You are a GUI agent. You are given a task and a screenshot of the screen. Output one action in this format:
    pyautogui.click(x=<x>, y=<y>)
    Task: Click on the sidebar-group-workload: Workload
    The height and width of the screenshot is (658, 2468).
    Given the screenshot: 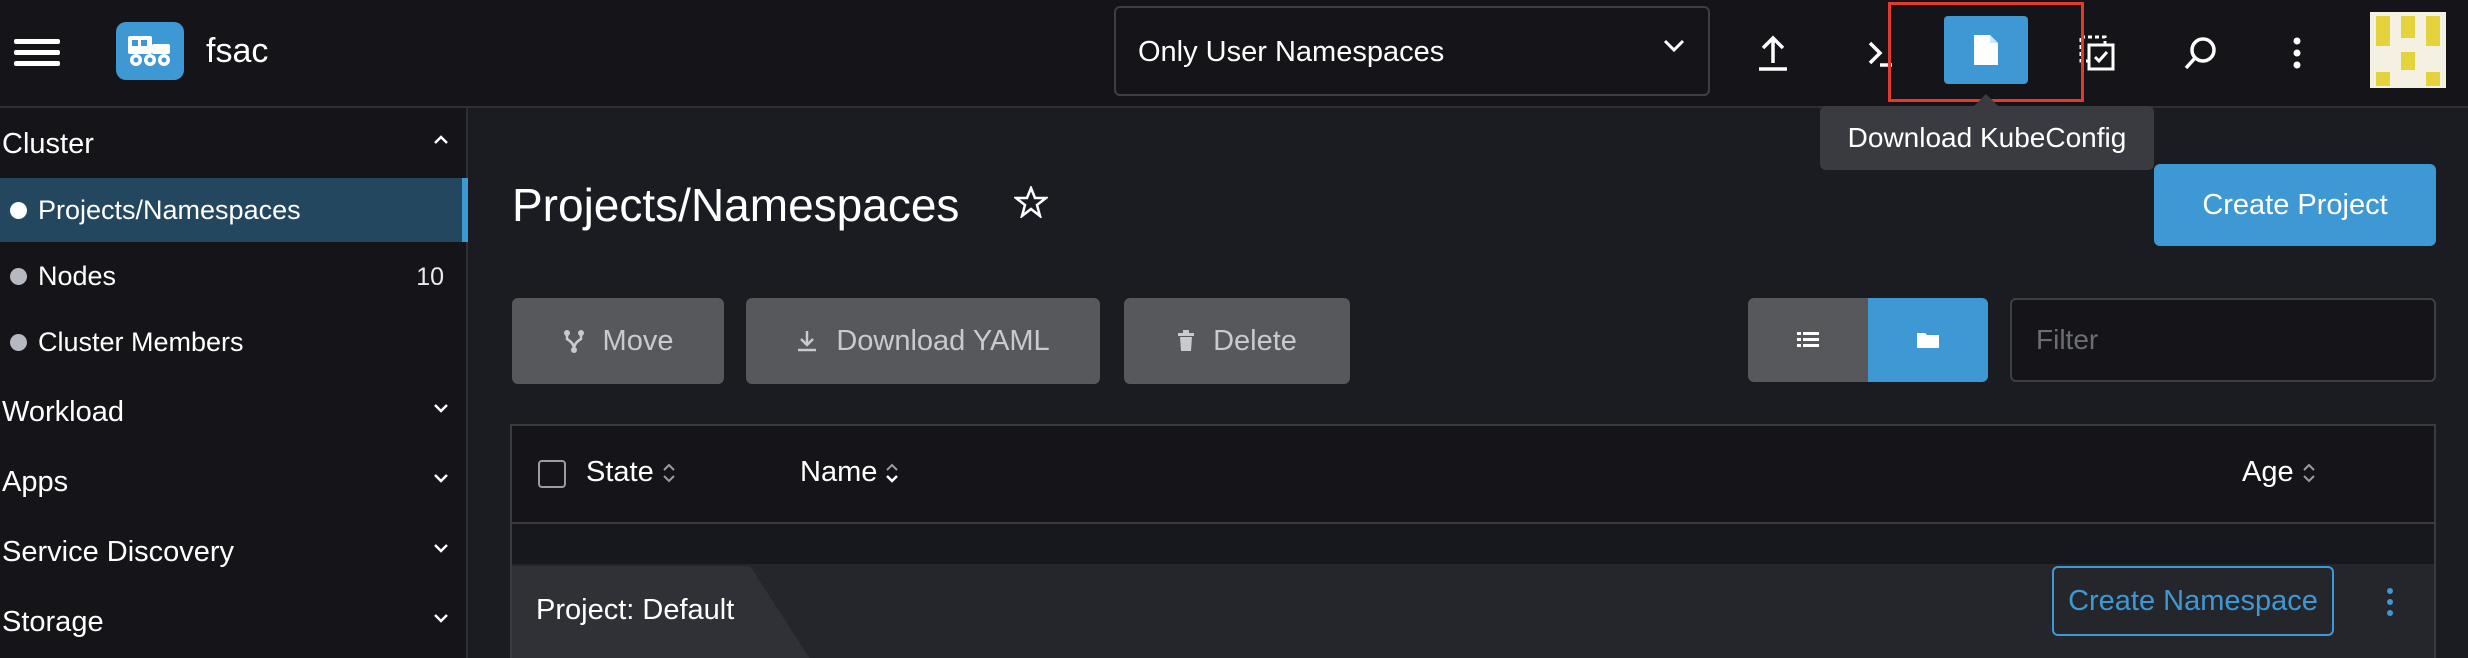 What is the action you would take?
    pyautogui.click(x=234, y=412)
    